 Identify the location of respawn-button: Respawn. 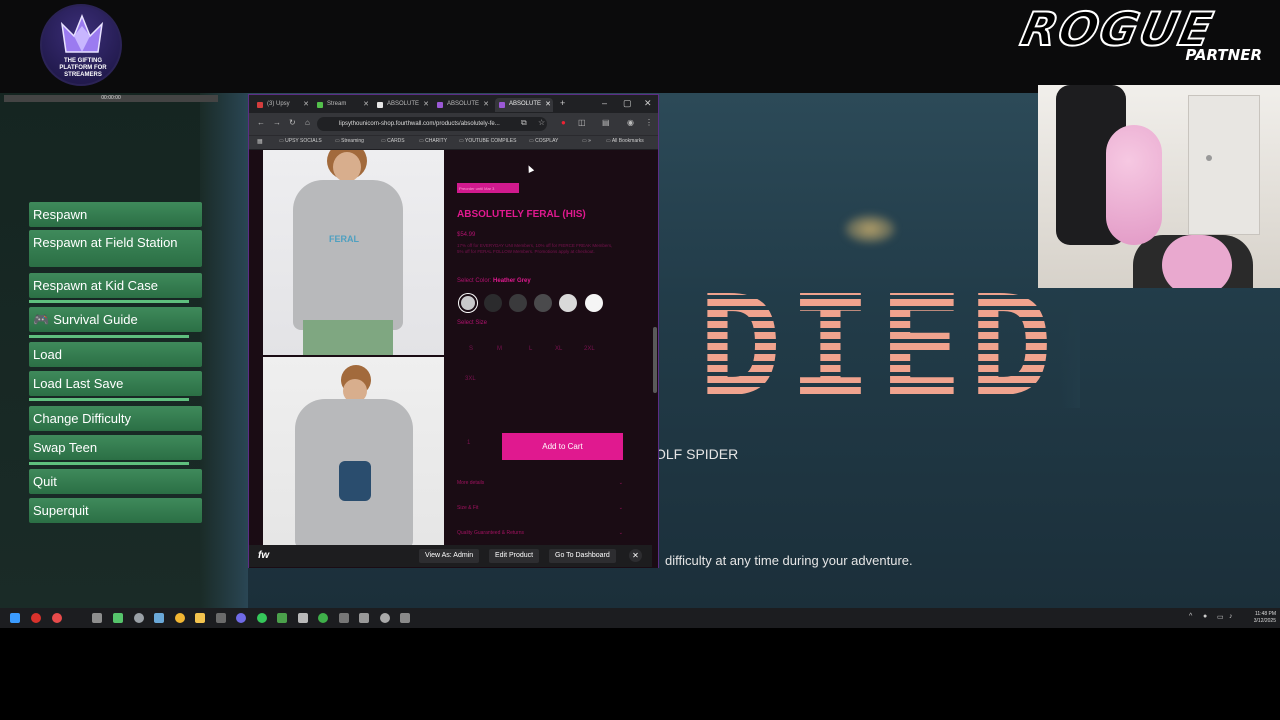
(115, 214).